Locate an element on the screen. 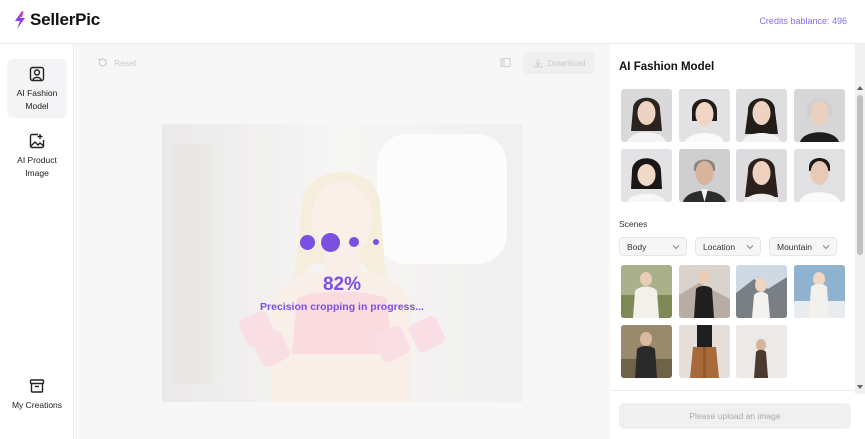 The image size is (865, 439). panel-footer: Please upload an image is located at coordinates (732, 414).